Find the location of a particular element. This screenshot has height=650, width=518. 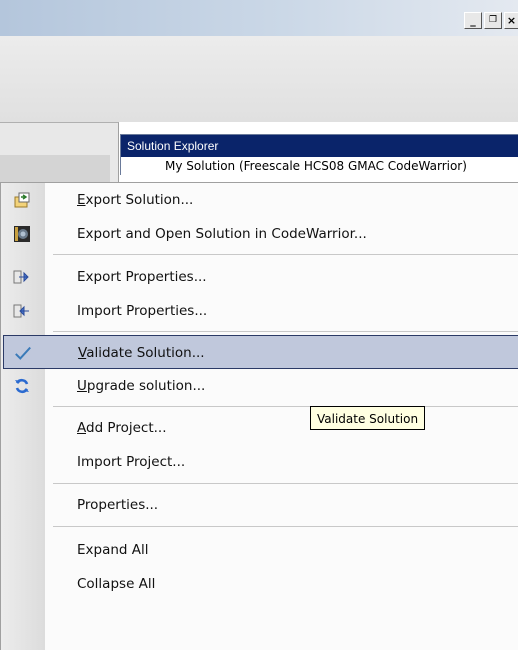

window-controls: _ ❐ × is located at coordinates (491, 20).